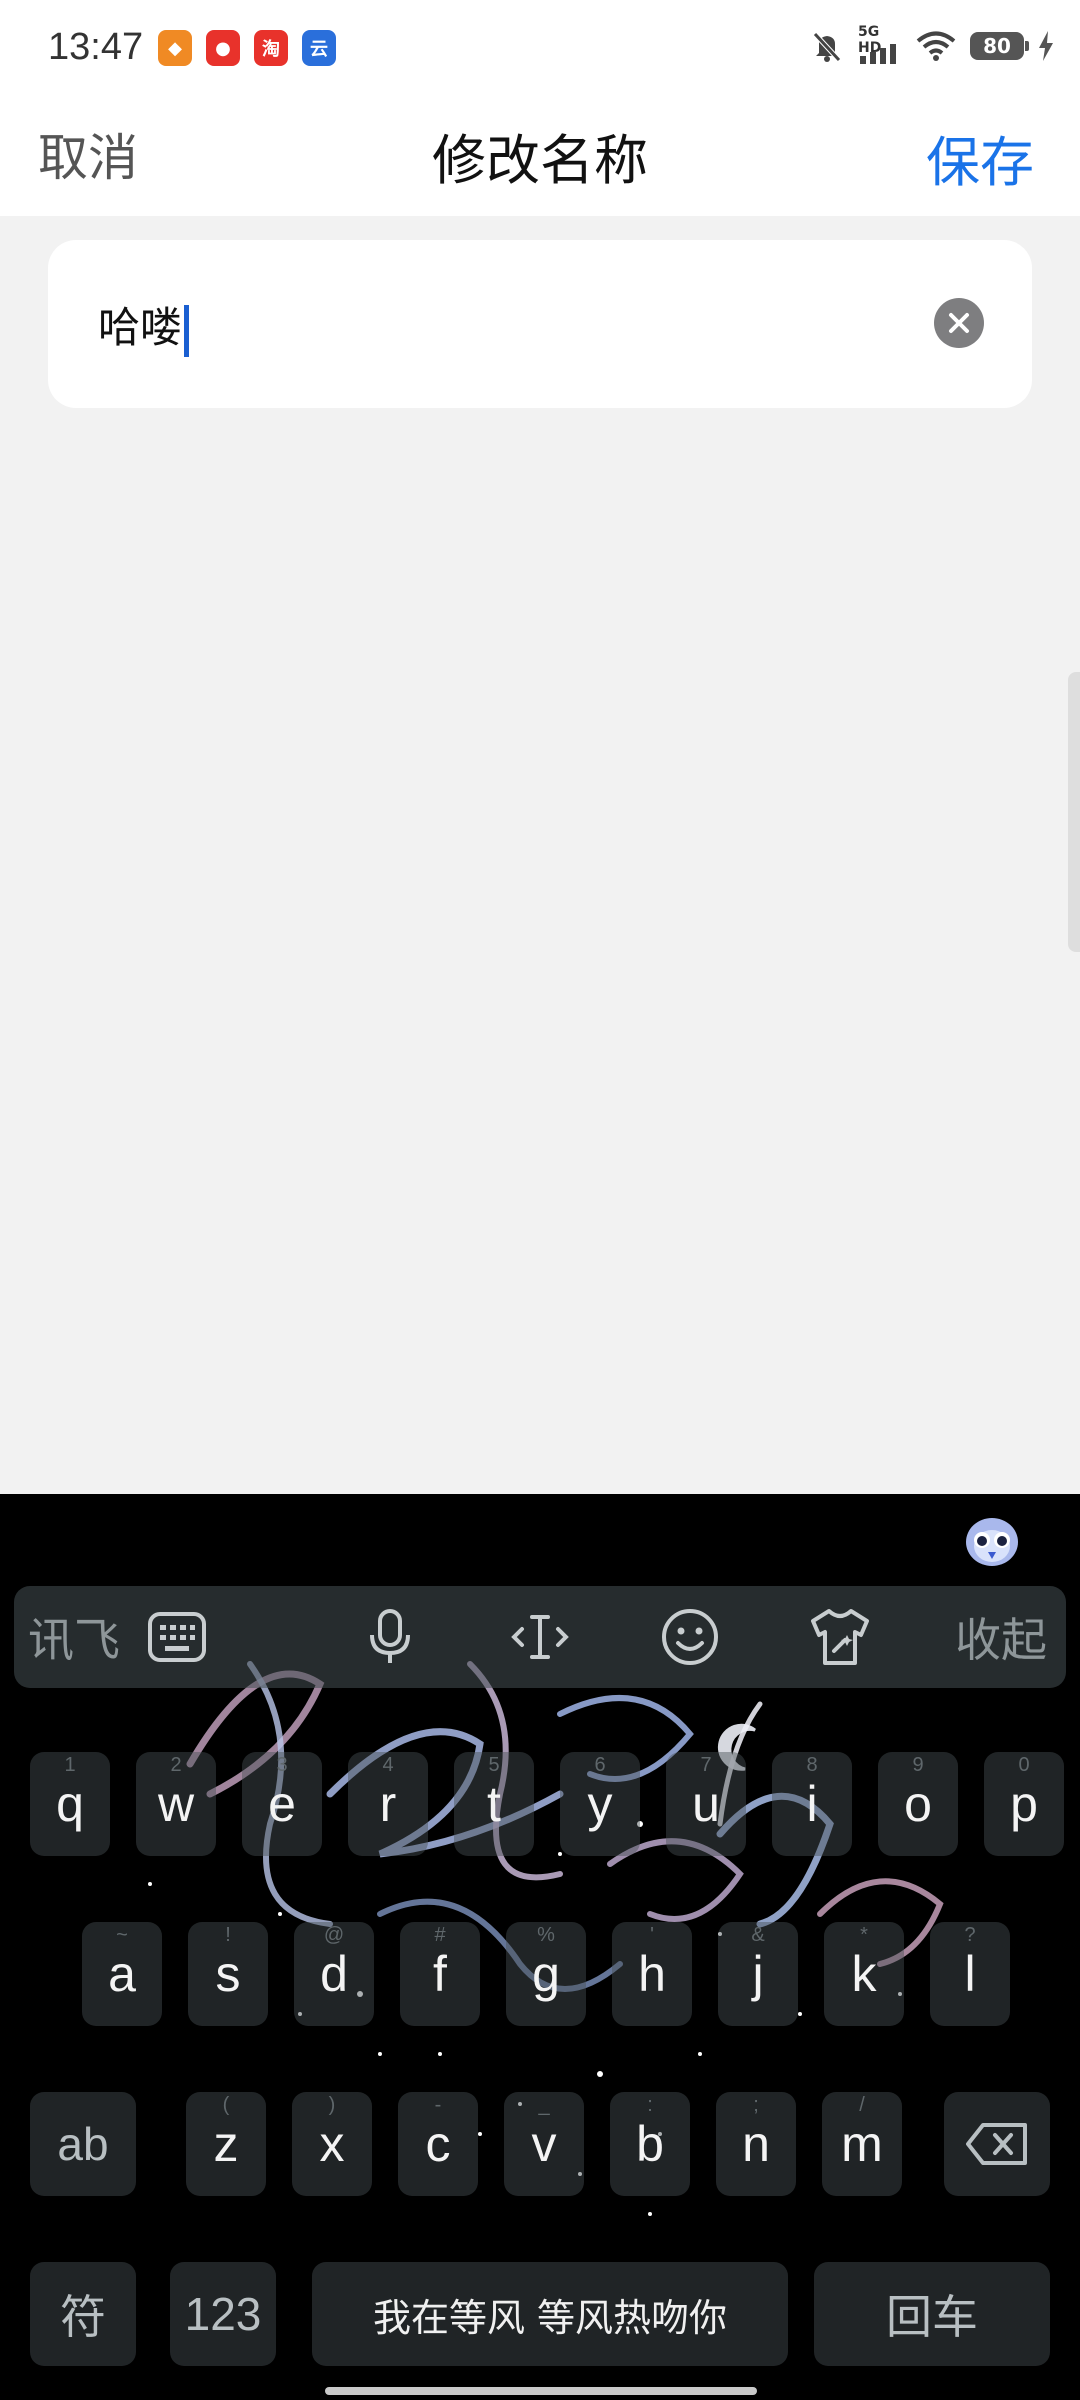 The image size is (1080, 2400). What do you see at coordinates (980, 157) in the screenshot?
I see `save-button: 保存` at bounding box center [980, 157].